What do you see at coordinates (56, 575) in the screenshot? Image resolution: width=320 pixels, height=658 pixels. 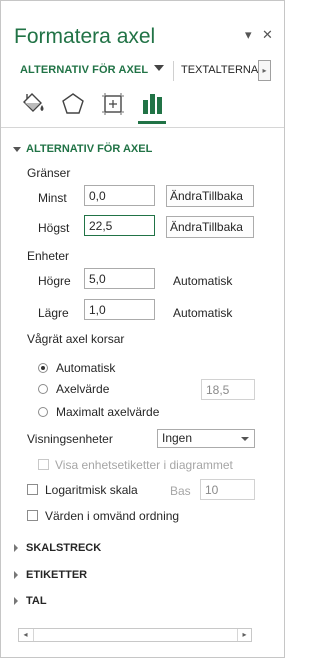 I see `section-labels: ETIKETTER` at bounding box center [56, 575].